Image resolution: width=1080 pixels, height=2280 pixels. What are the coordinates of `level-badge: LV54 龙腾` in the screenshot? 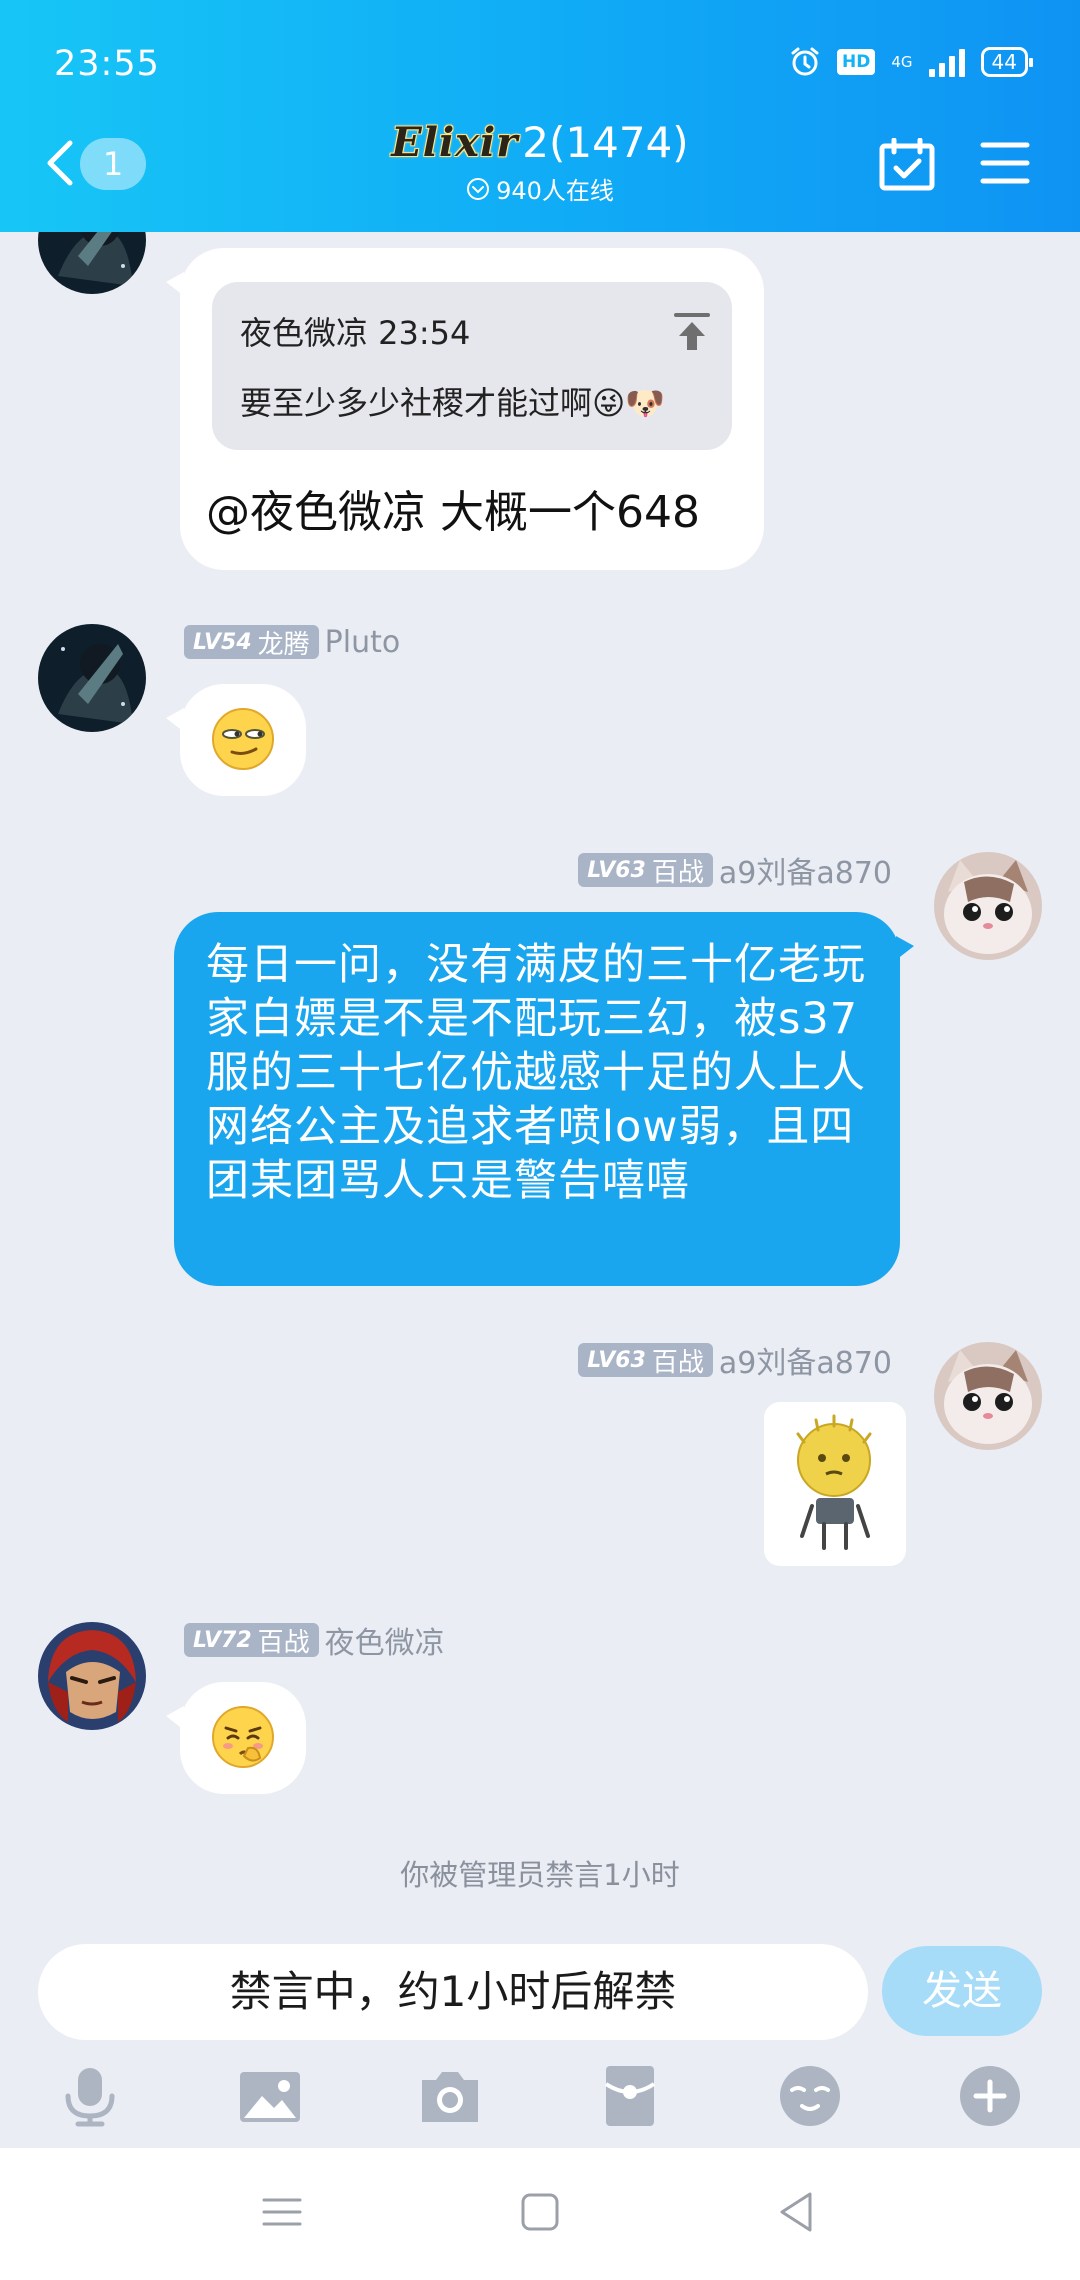 It's located at (251, 642).